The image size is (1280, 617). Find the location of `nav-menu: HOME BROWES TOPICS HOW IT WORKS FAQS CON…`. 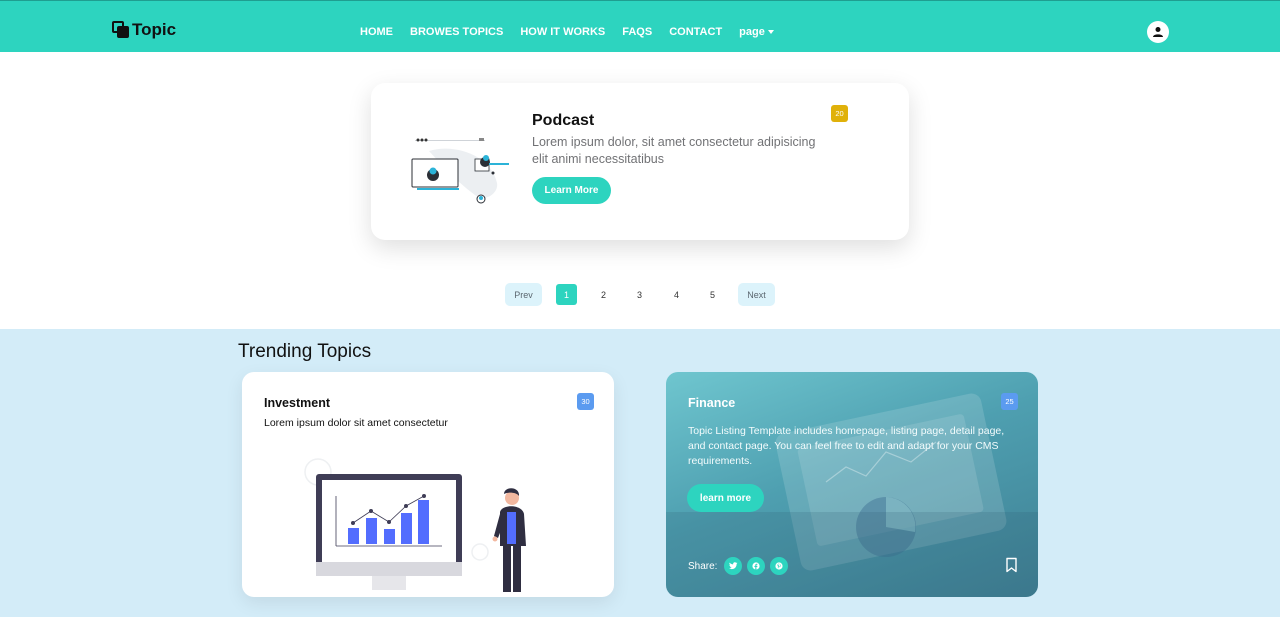

nav-menu: HOME BROWES TOPICS HOW IT WORKS FAQS CON… is located at coordinates (567, 32).